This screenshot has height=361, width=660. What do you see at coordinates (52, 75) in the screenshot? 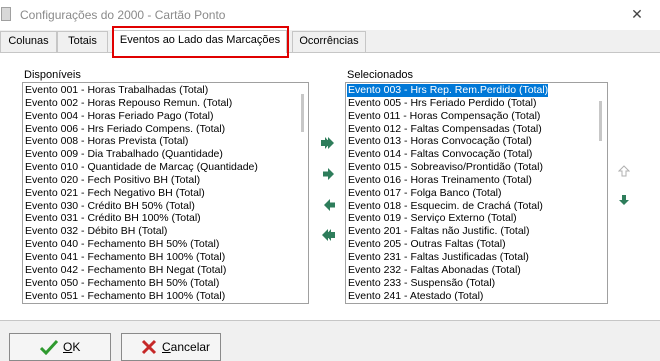
I see `available-list-label: Disponíveis` at bounding box center [52, 75].